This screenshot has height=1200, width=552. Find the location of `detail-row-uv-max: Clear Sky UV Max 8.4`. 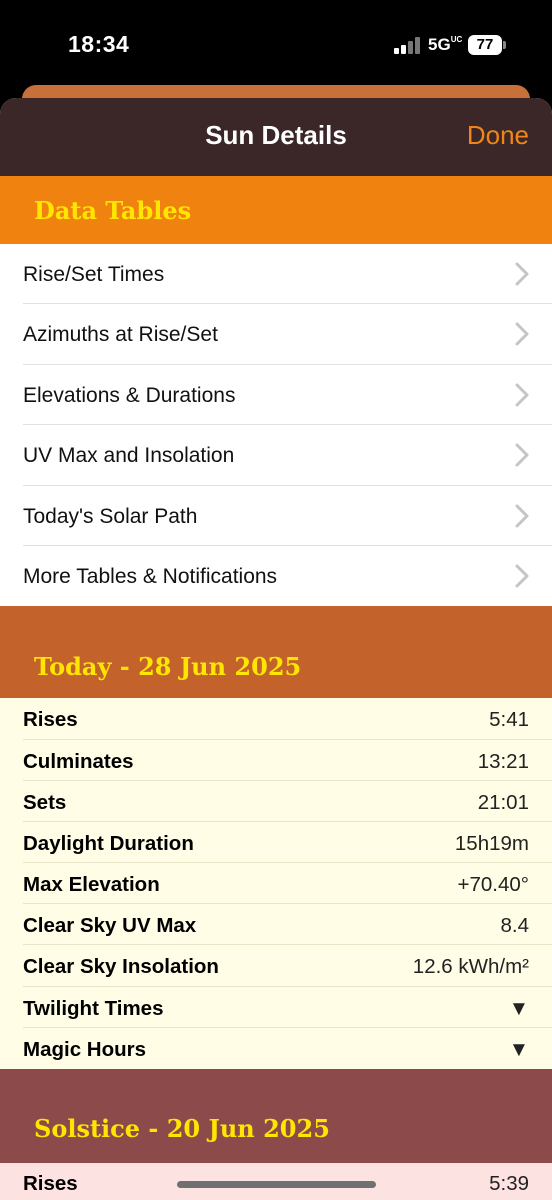

detail-row-uv-max: Clear Sky UV Max 8.4 is located at coordinates (276, 925).